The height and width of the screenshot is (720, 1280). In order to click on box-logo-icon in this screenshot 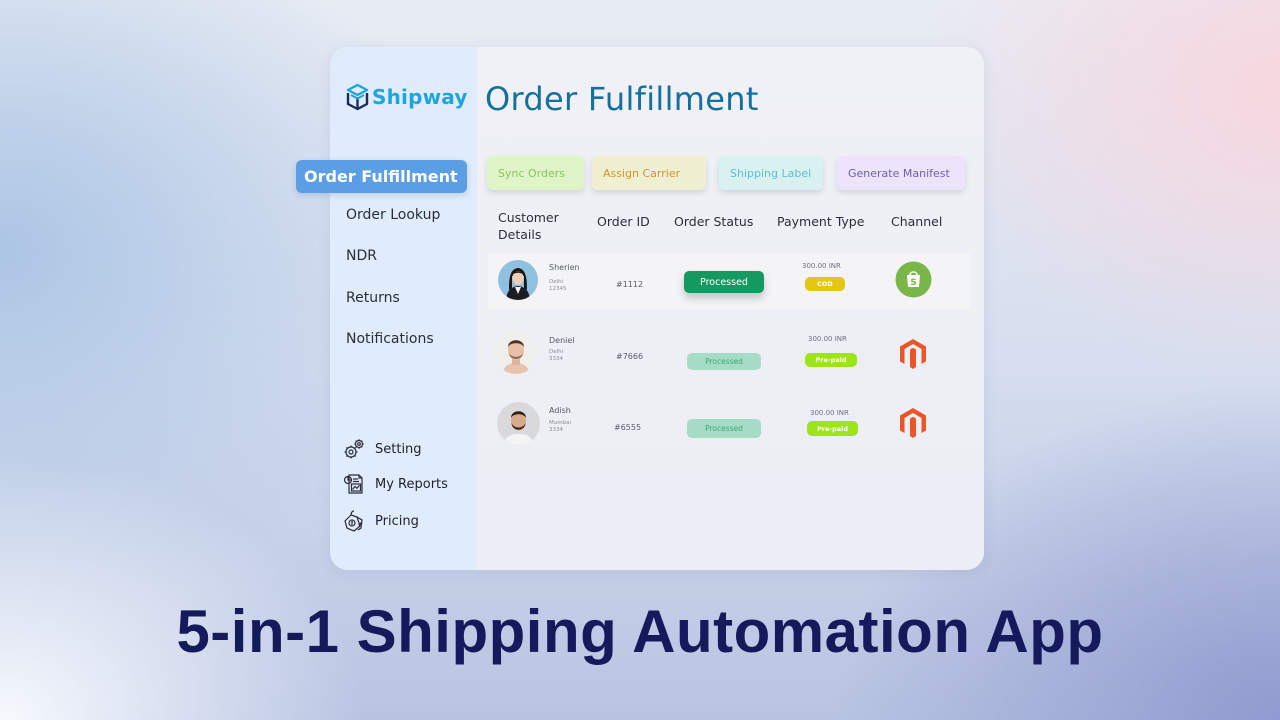, I will do `click(357, 97)`.